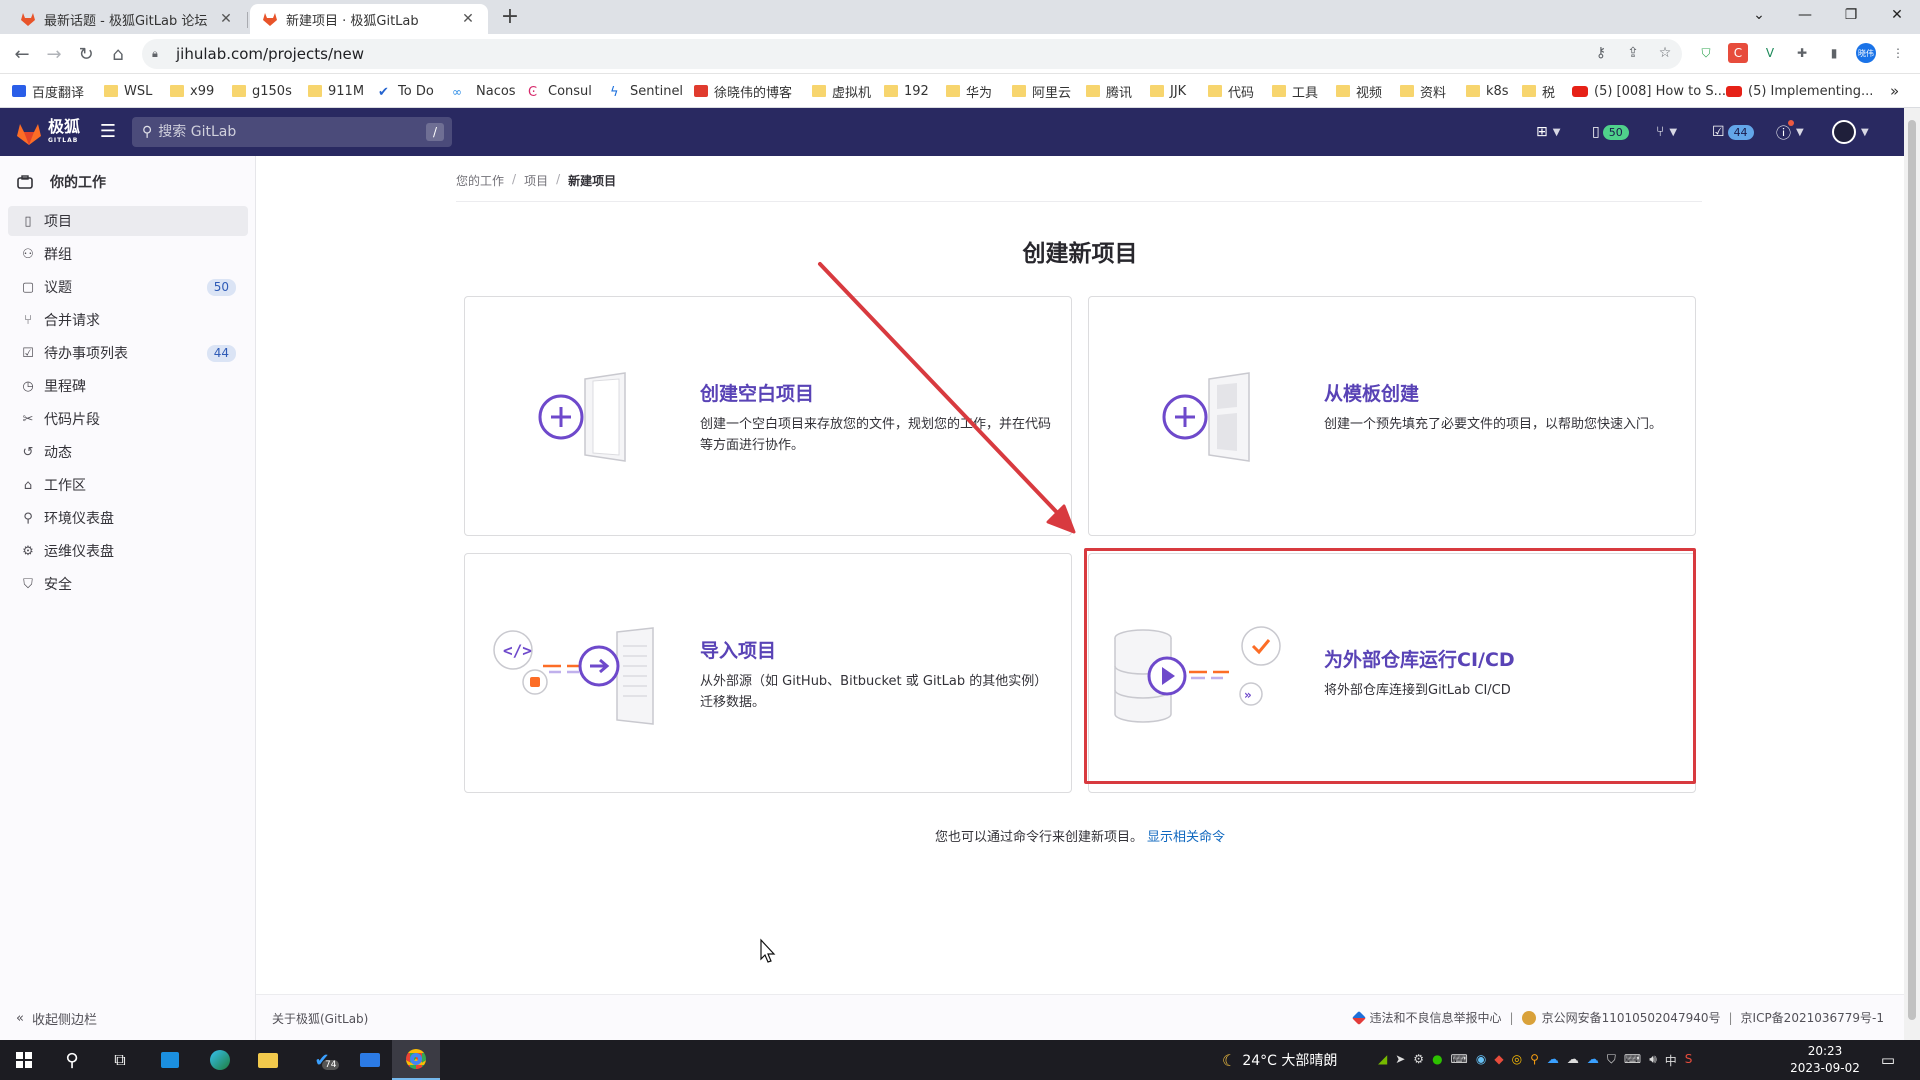 The width and height of the screenshot is (1920, 1080). Describe the element at coordinates (72, 1060) in the screenshot. I see `search-icon: ⚲` at that location.